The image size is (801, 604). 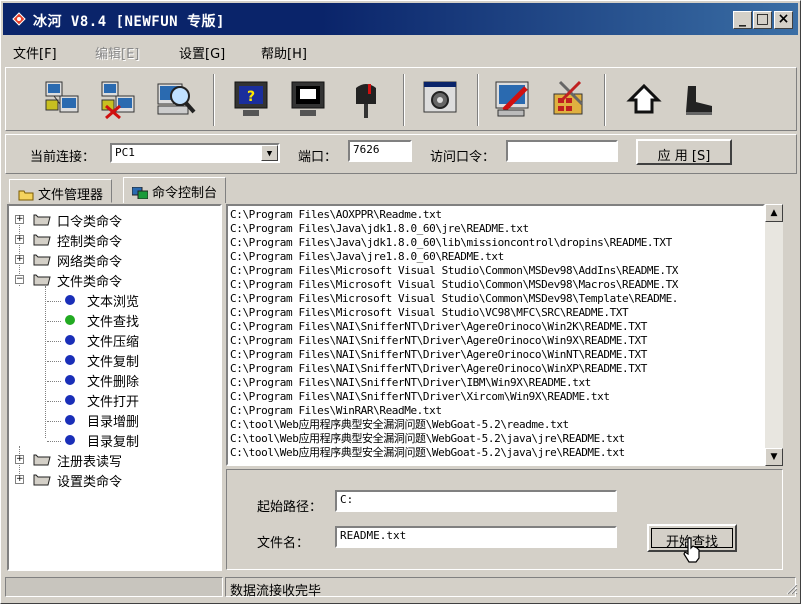 I want to click on tree-node-label: 文件类命令, so click(x=90, y=282).